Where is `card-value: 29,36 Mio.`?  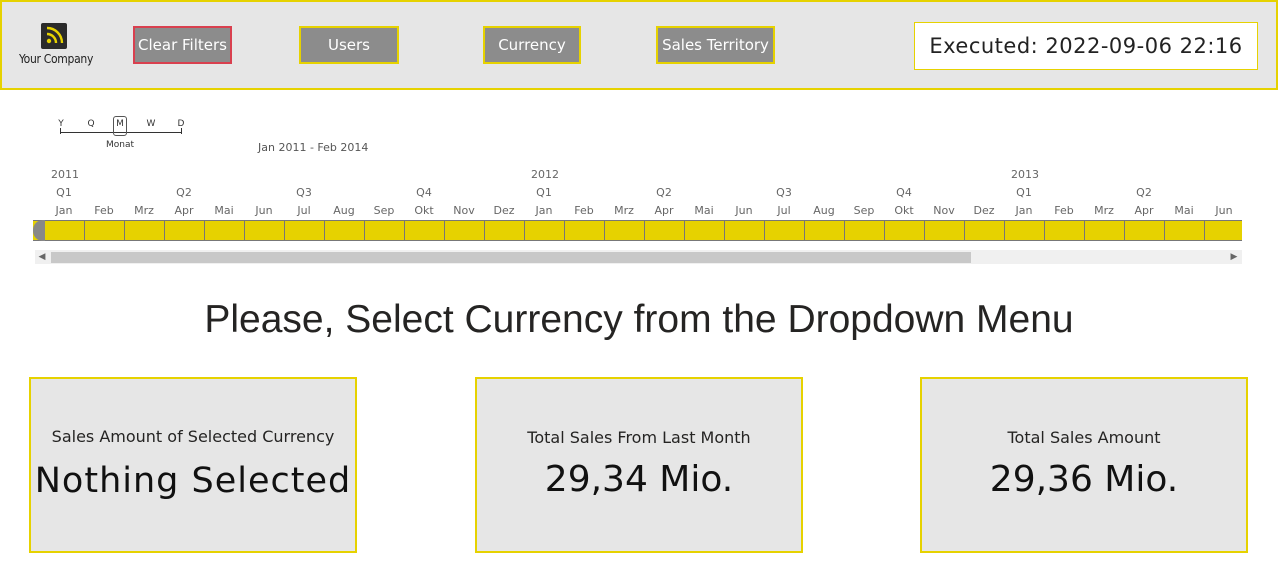
card-value: 29,36 Mio. is located at coordinates (1084, 479).